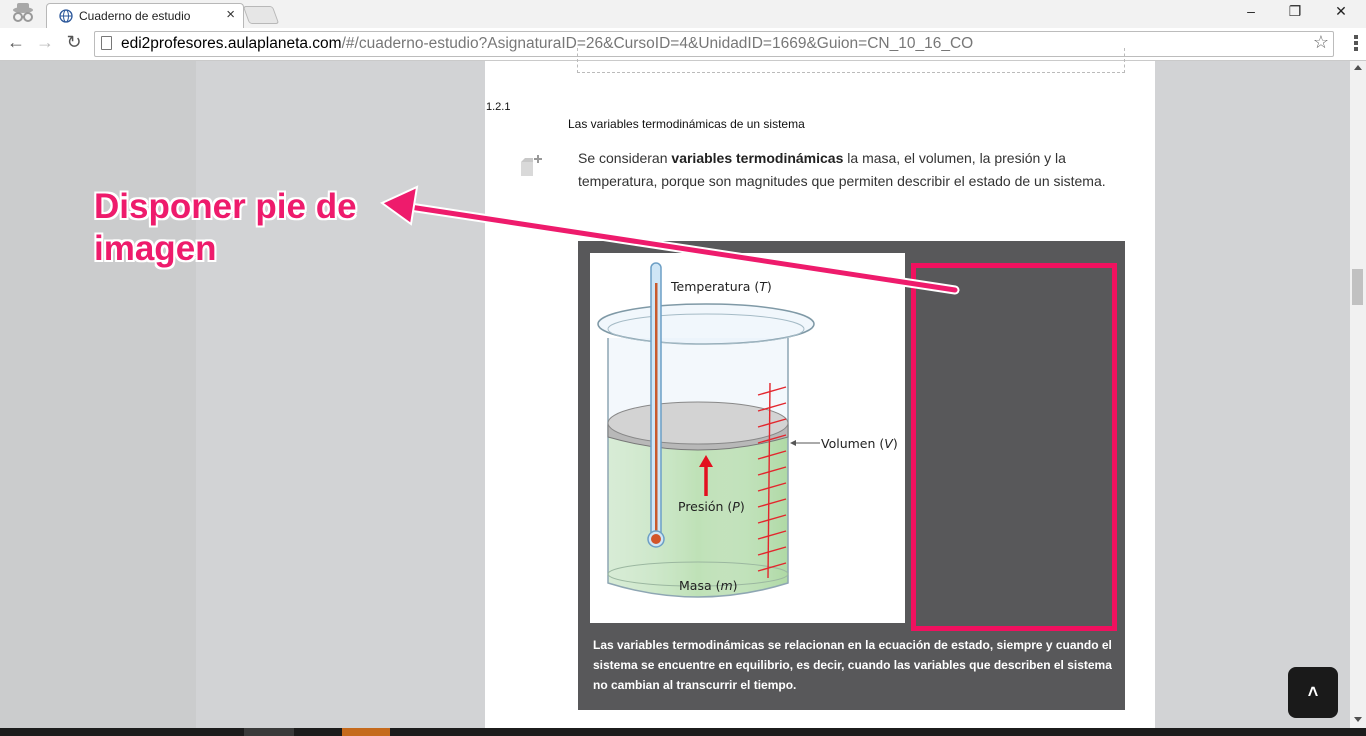 This screenshot has height=736, width=1366. I want to click on annotation-arrow, so click(670, 240).